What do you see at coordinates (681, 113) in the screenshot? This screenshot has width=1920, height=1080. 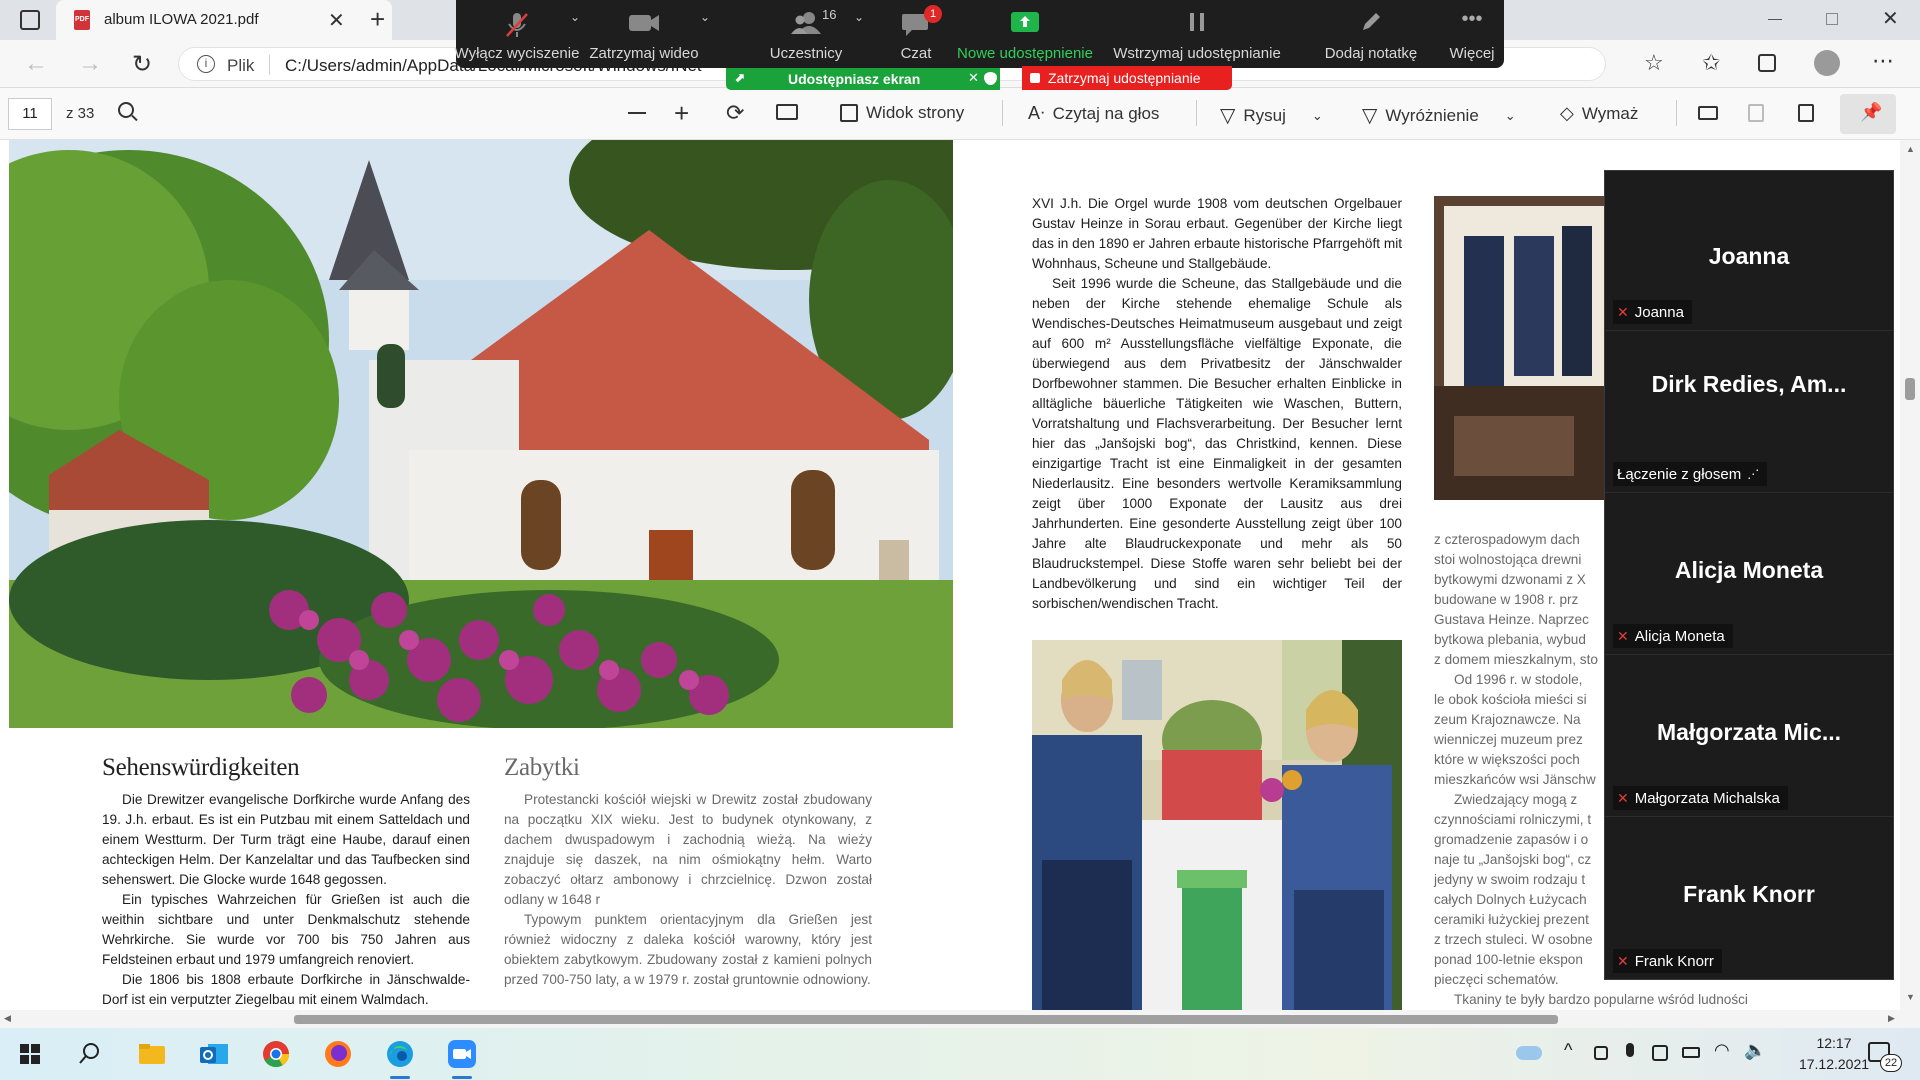 I see `zoom-in-icon: +` at bounding box center [681, 113].